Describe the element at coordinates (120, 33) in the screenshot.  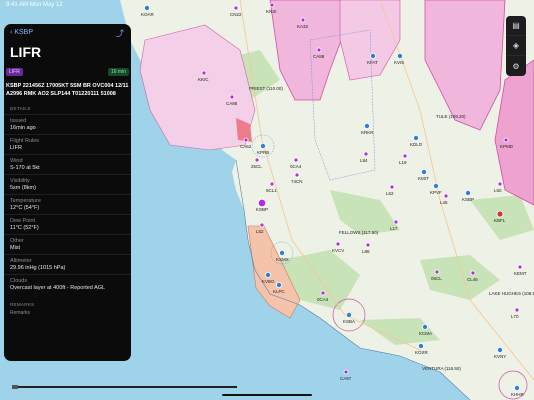
I see `share-icon: ⤴` at that location.